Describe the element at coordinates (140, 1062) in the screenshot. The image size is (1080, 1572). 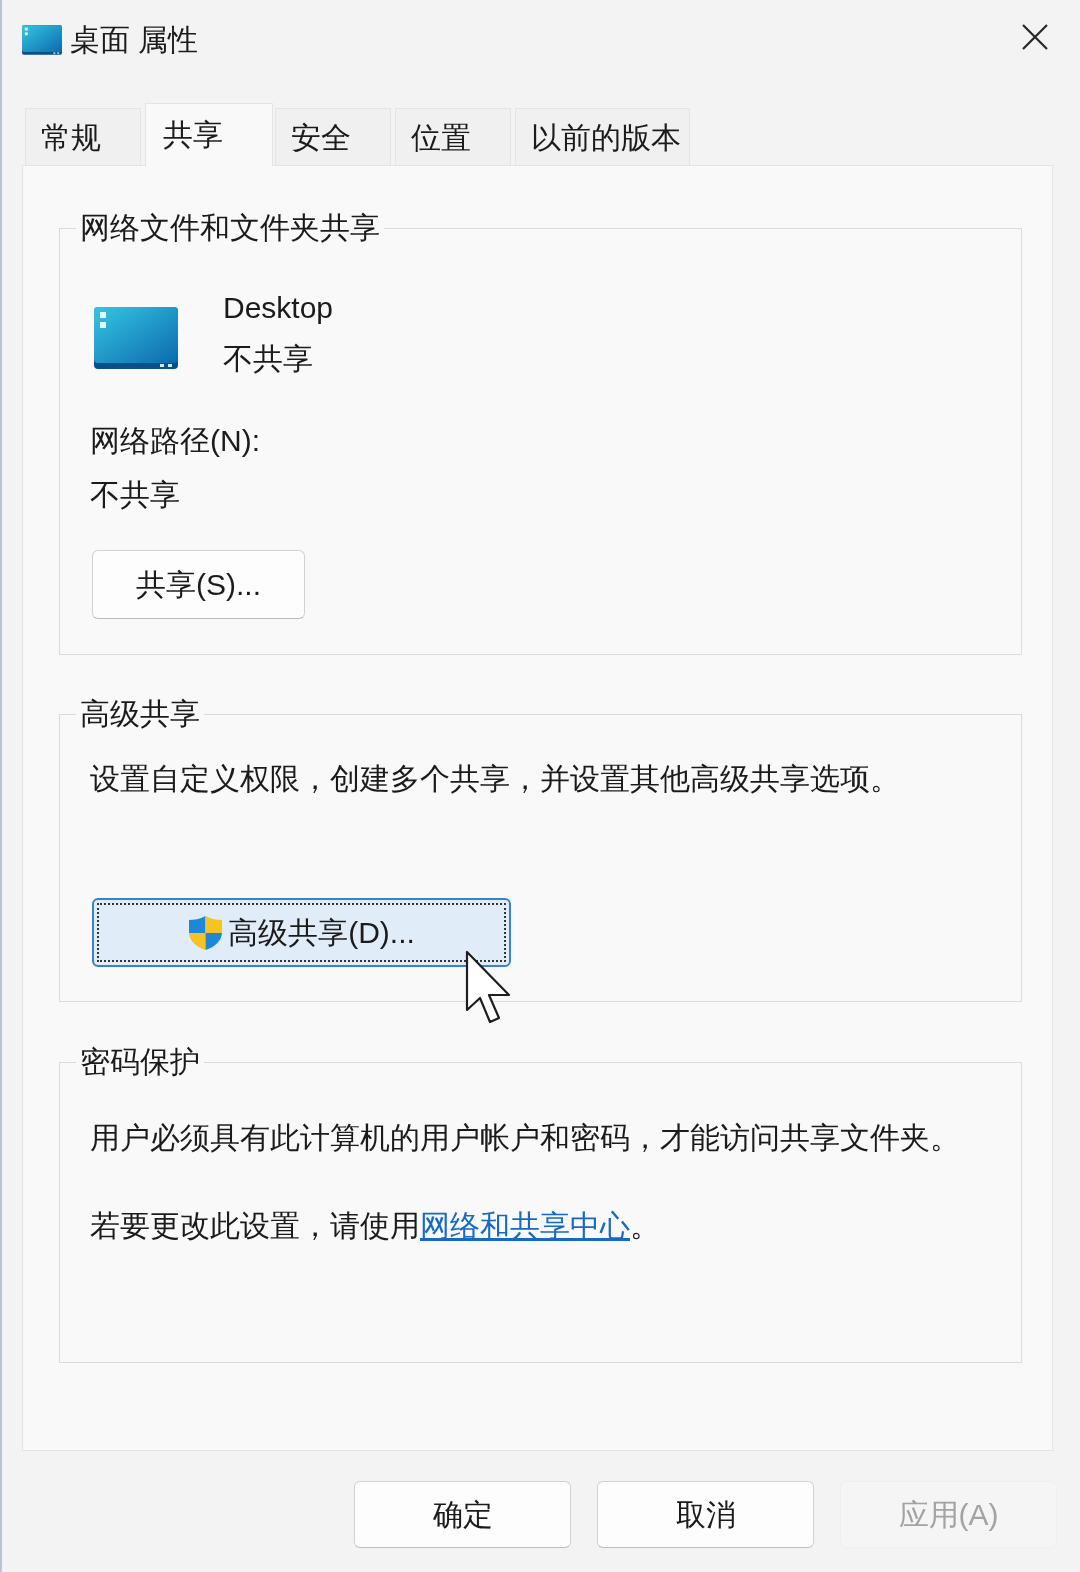
I see `group-title: 密码保护` at that location.